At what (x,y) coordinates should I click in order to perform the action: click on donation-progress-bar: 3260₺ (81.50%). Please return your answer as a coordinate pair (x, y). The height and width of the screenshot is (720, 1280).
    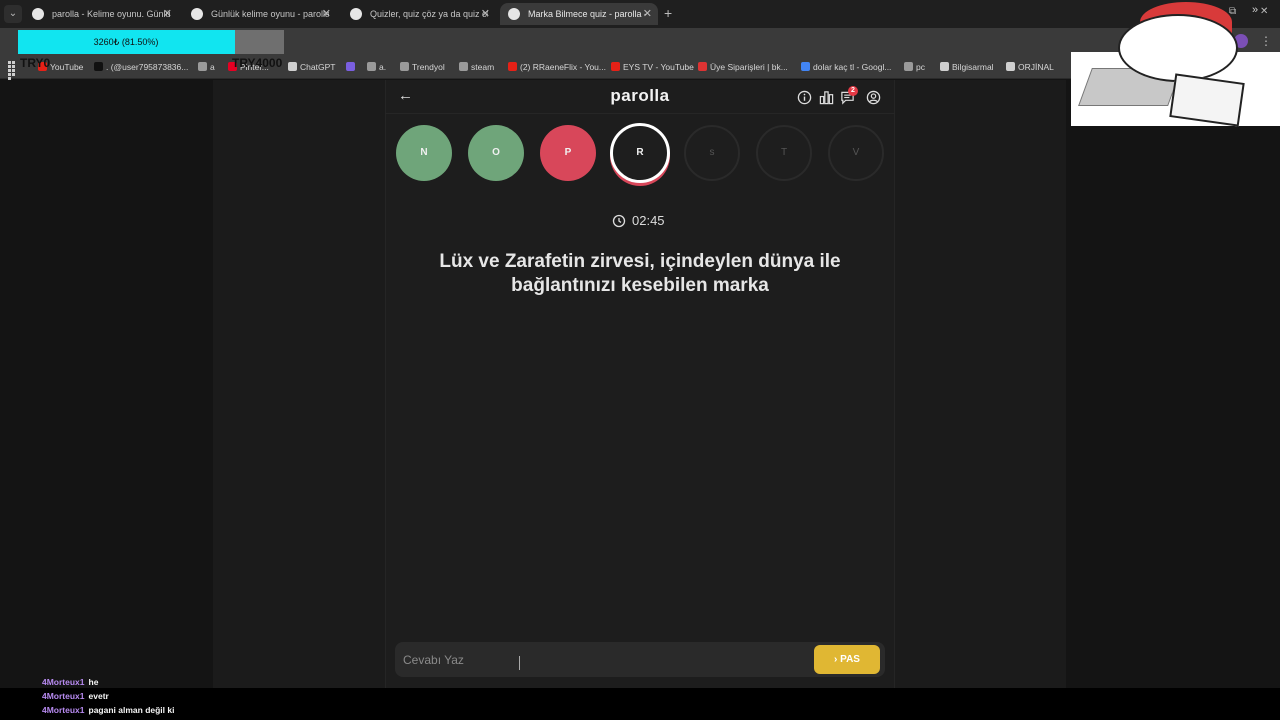
    Looking at the image, I should click on (151, 42).